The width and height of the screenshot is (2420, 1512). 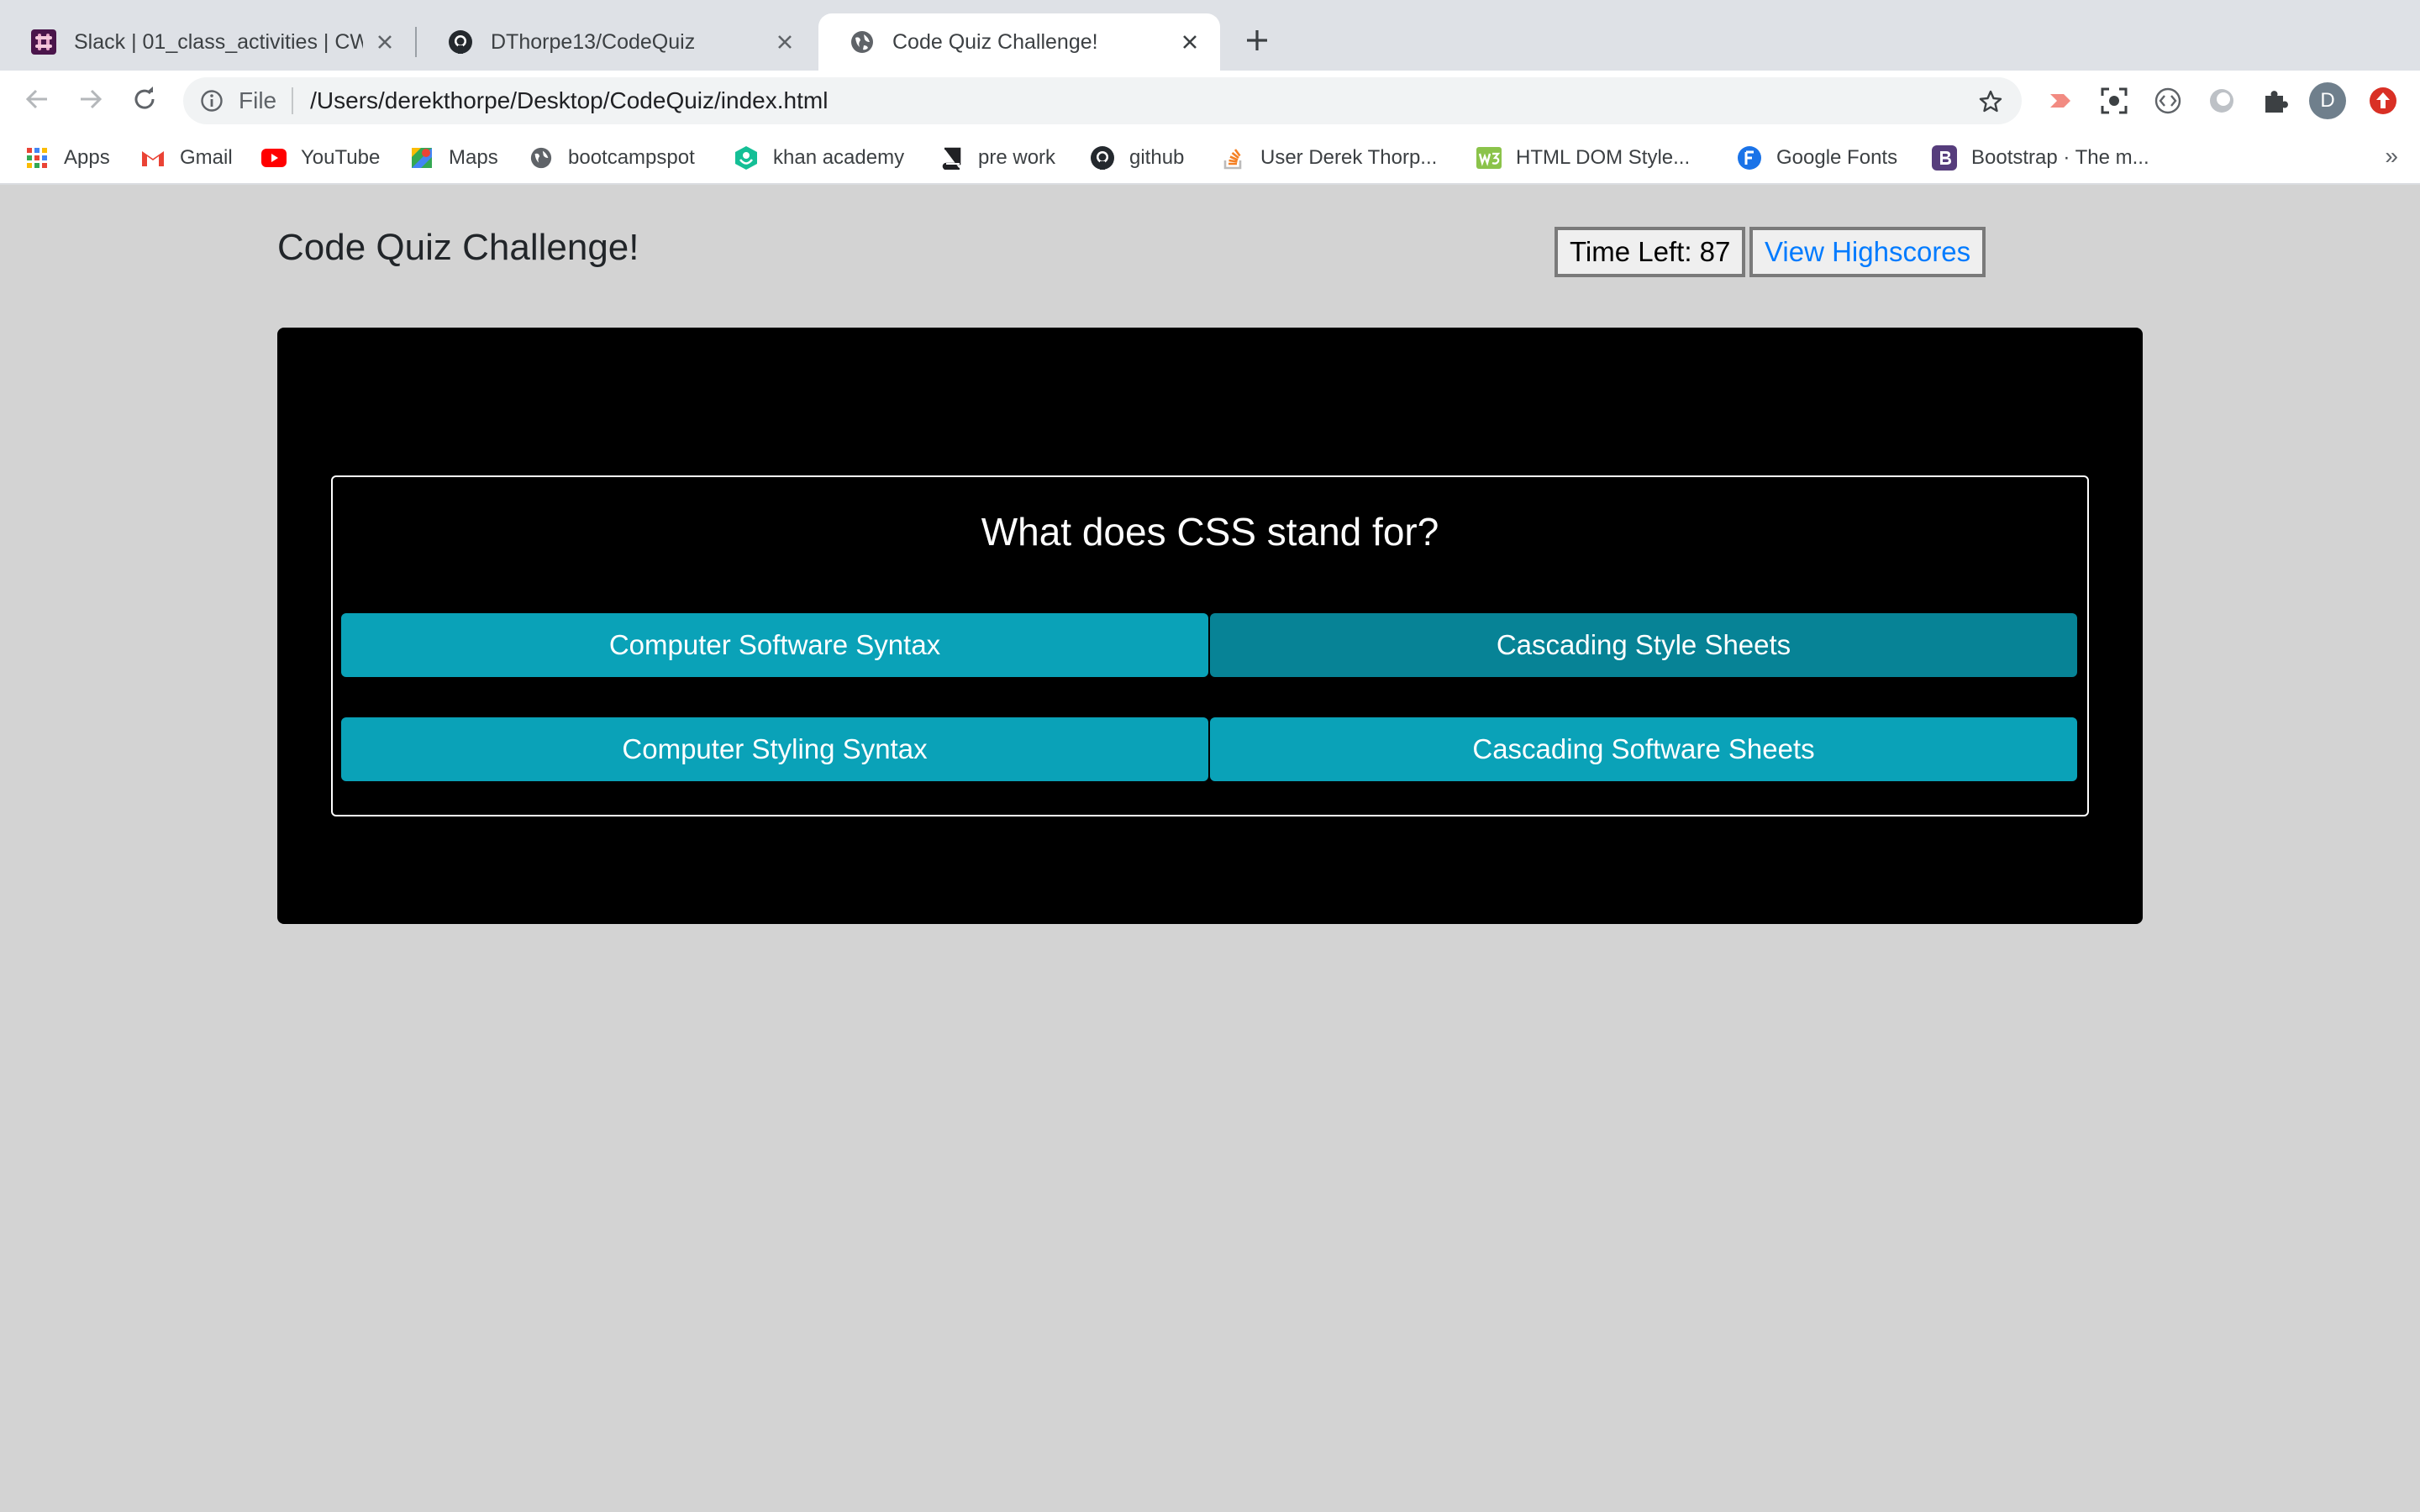 I want to click on cast-extension-icon, so click(x=2060, y=101).